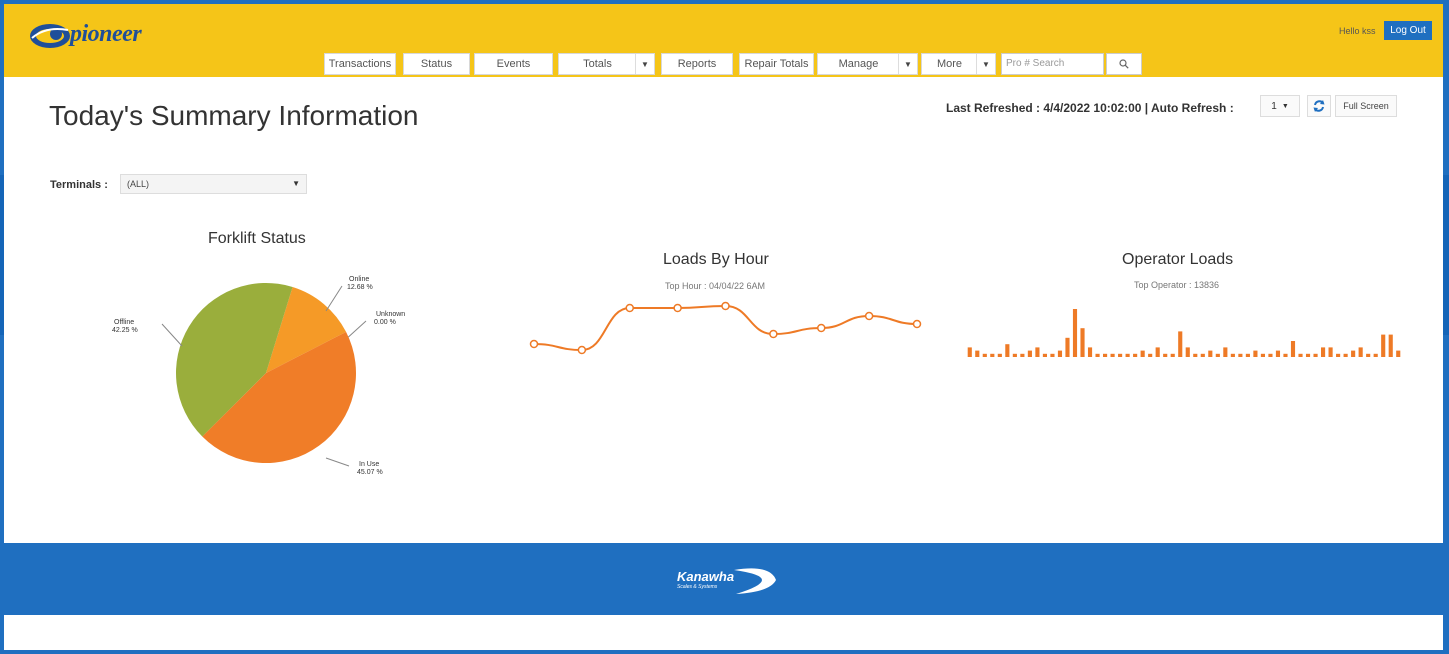 Image resolution: width=1449 pixels, height=654 pixels. I want to click on loads-by-hour-line, so click(725, 328).